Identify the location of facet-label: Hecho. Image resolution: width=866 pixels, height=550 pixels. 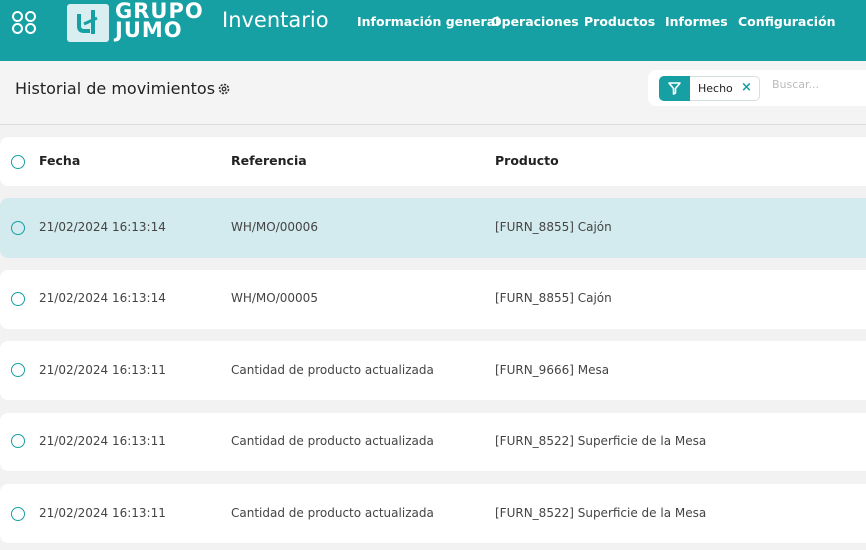
(715, 88).